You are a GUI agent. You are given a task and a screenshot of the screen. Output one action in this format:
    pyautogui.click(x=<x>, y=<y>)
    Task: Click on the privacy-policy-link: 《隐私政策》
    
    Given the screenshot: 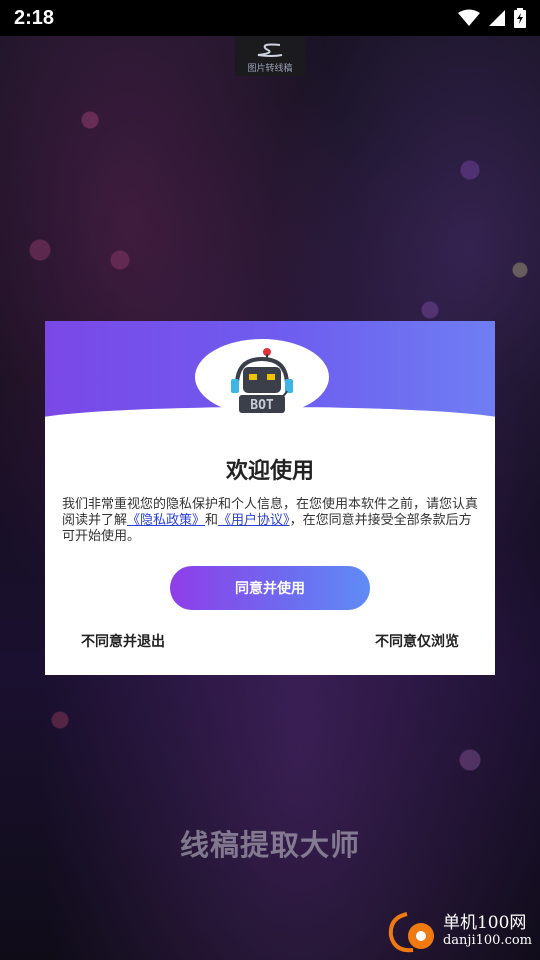 What is the action you would take?
    pyautogui.click(x=166, y=520)
    